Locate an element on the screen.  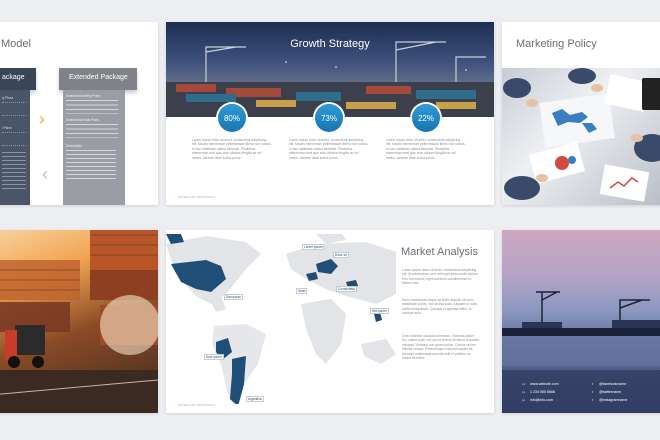
slide-title: Growth Strategy is located at coordinates (330, 44).